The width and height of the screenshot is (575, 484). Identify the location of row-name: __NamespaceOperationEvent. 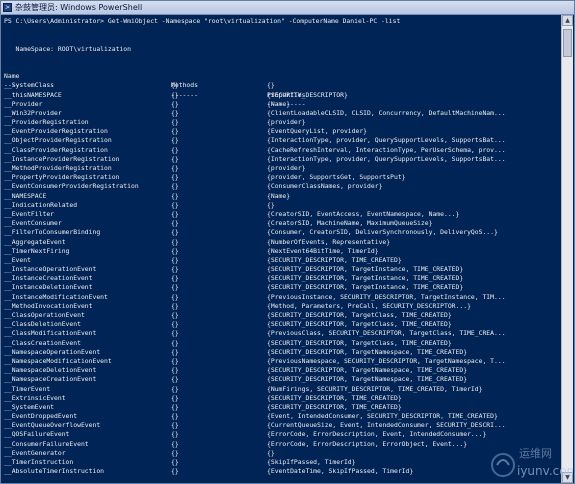
(52, 351).